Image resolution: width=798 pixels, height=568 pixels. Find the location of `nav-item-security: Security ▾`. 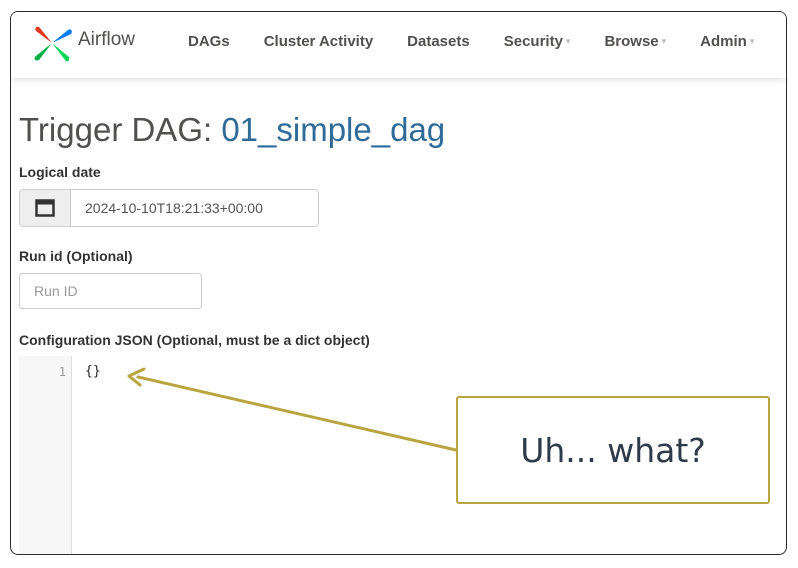

nav-item-security: Security ▾ is located at coordinates (537, 41).